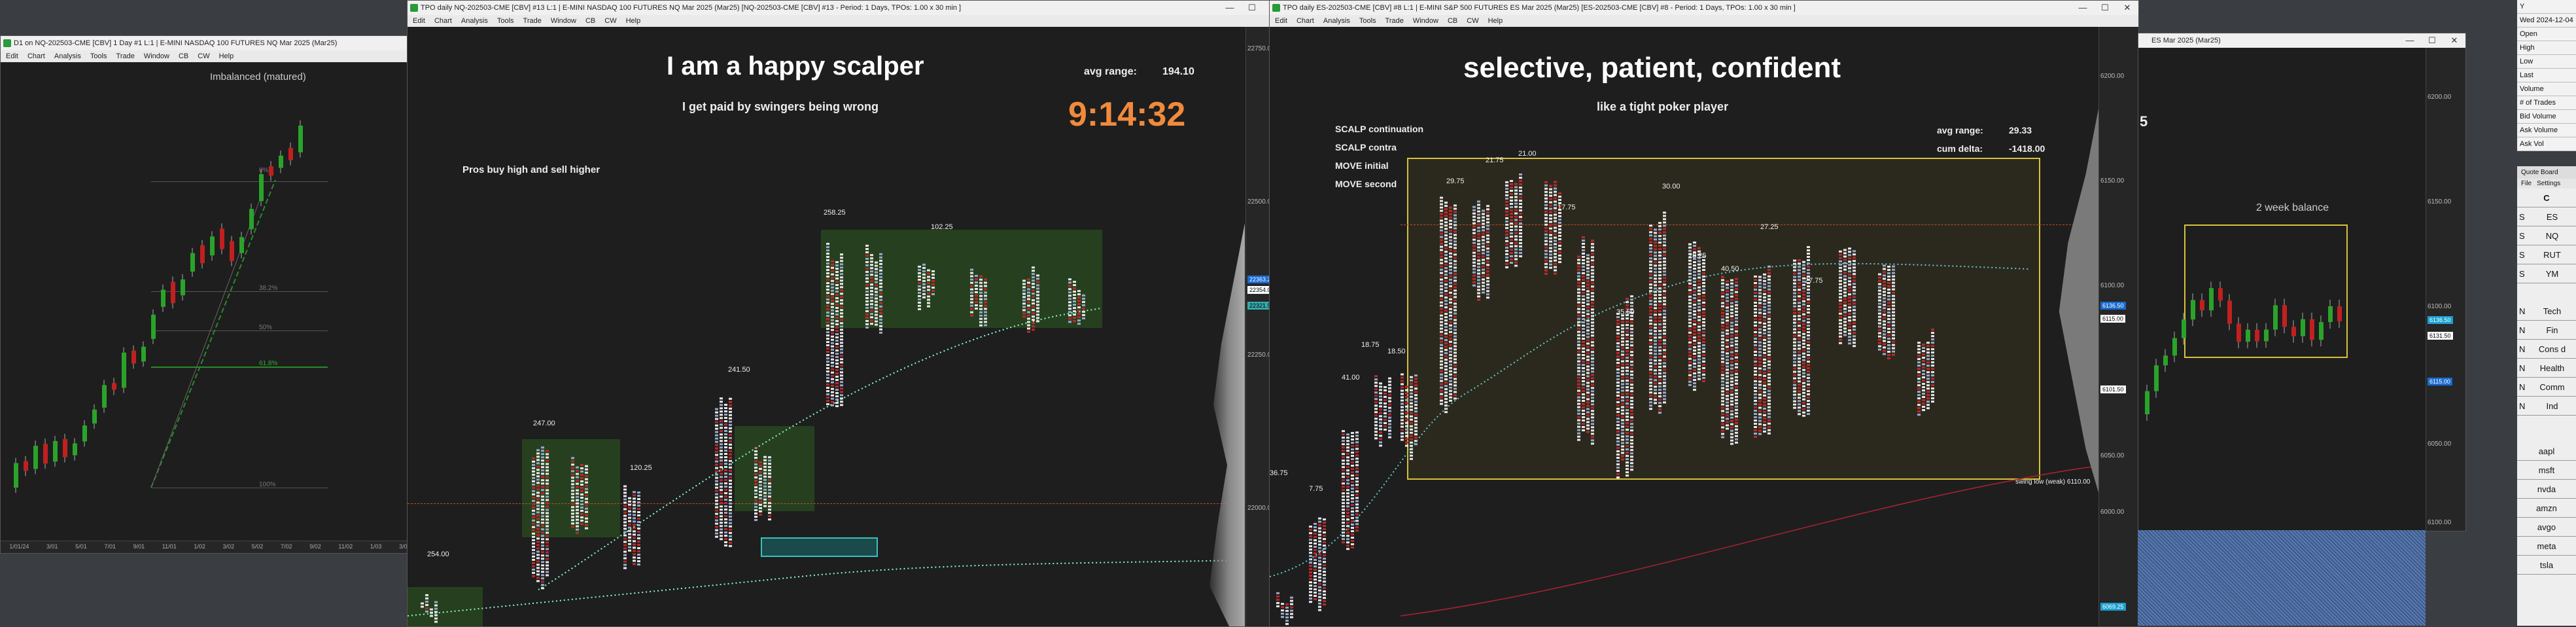  I want to click on quote-row: N Health, so click(2546, 368).